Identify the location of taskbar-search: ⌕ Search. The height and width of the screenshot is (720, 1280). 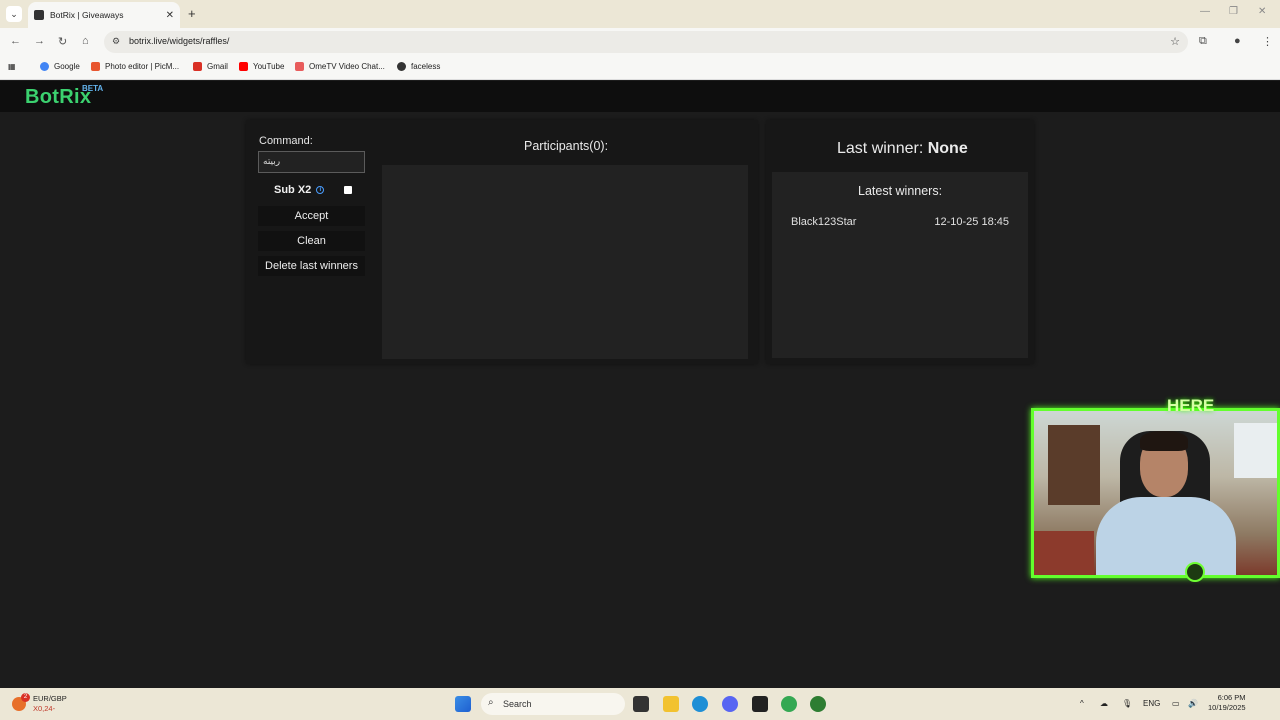
(553, 704).